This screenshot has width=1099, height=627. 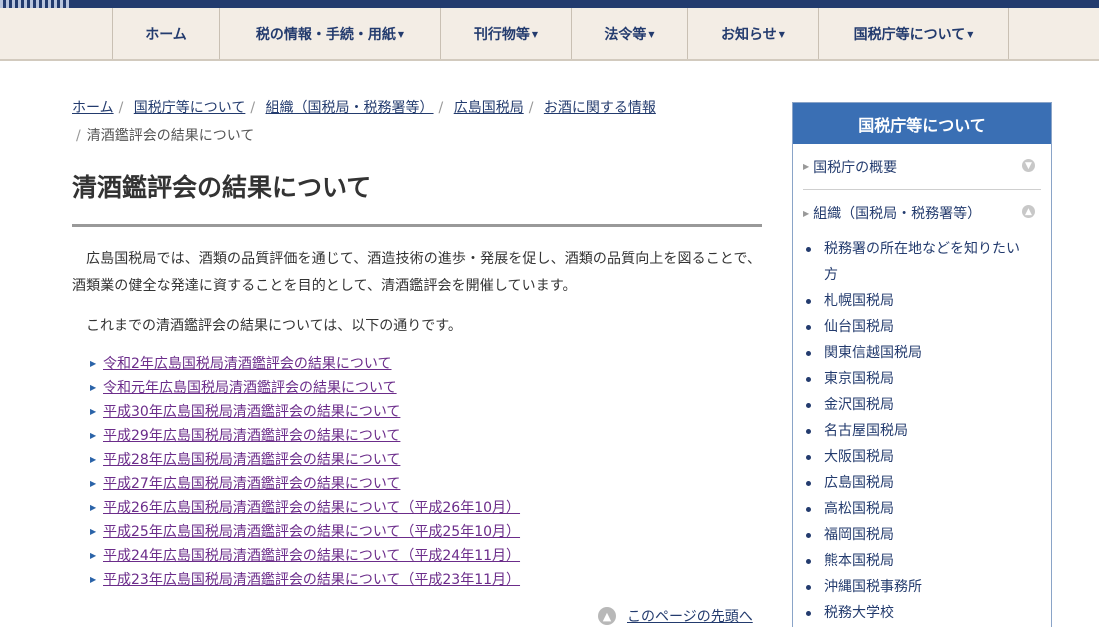 I want to click on result-link: 令和2年広島国税局清酒鑑評会の結果について, so click(x=247, y=364).